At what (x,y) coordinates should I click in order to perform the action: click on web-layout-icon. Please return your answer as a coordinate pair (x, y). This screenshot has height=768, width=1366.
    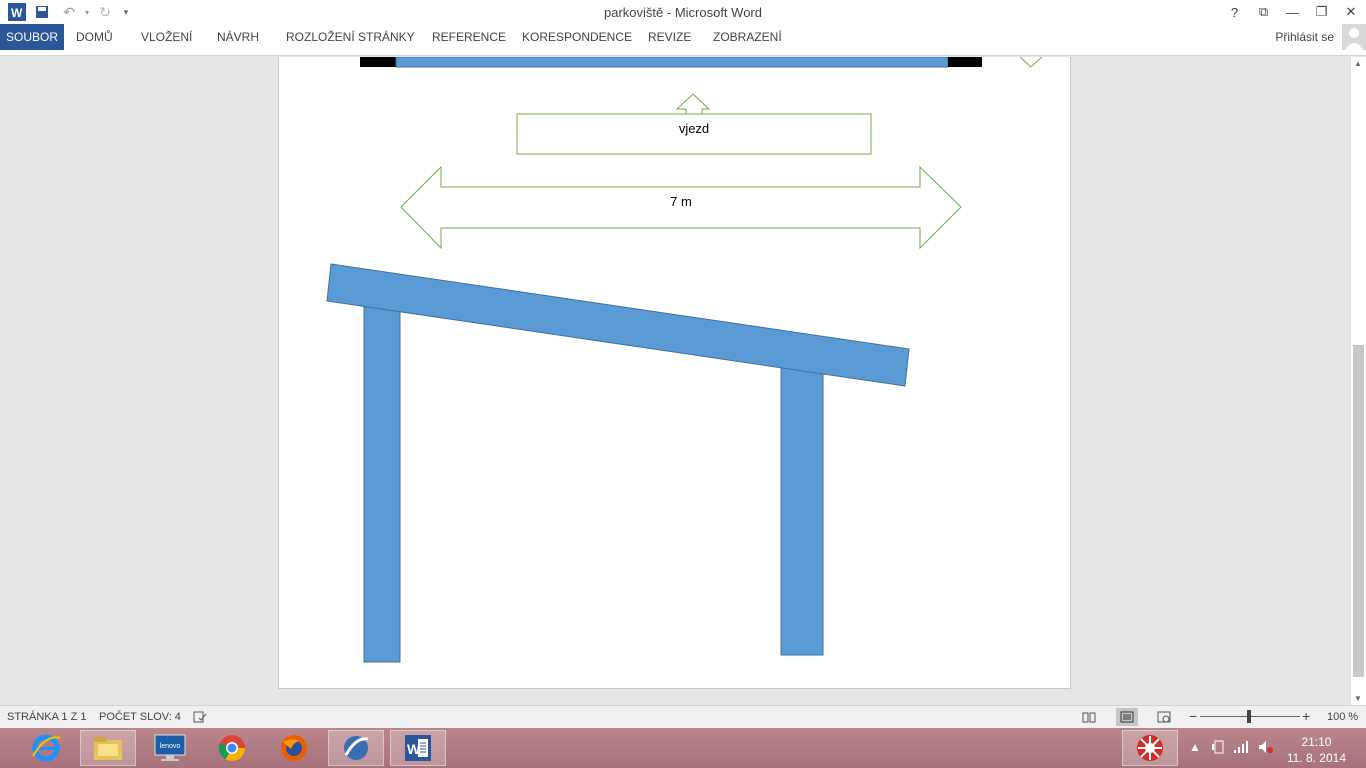
    Looking at the image, I should click on (1164, 718).